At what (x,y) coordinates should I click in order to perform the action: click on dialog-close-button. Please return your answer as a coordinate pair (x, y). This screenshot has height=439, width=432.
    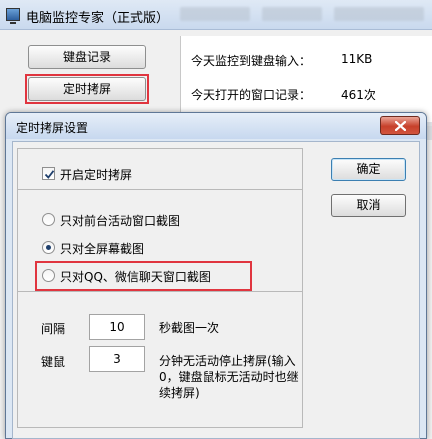
    Looking at the image, I should click on (400, 125).